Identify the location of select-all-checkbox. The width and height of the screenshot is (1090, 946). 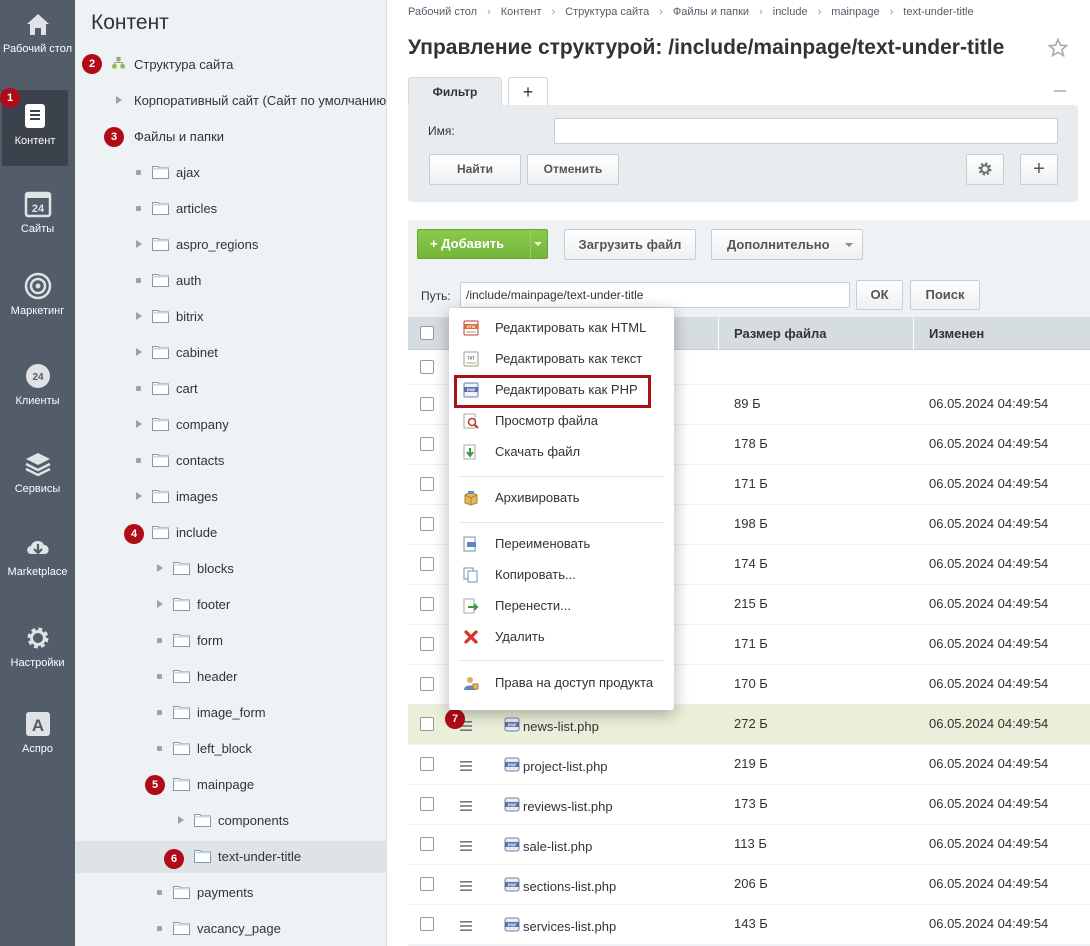
(427, 333).